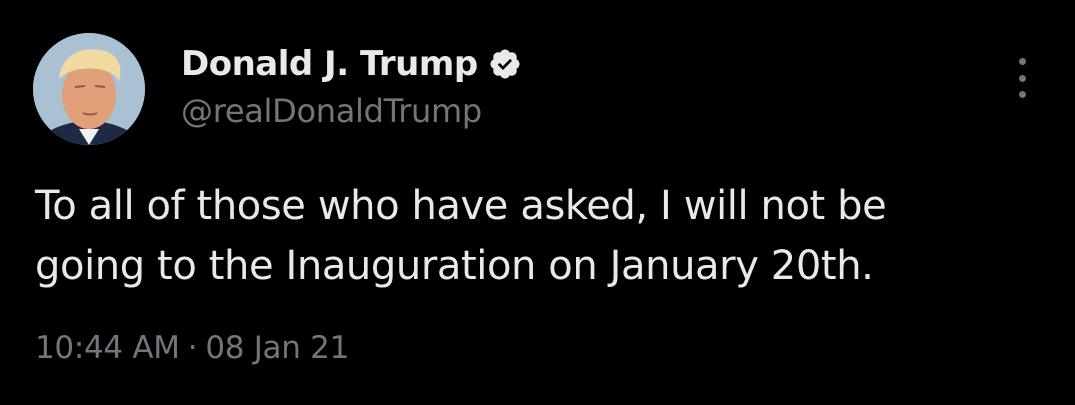 The width and height of the screenshot is (1075, 405). I want to click on author-name-row: Donald J. Trump, so click(351, 64).